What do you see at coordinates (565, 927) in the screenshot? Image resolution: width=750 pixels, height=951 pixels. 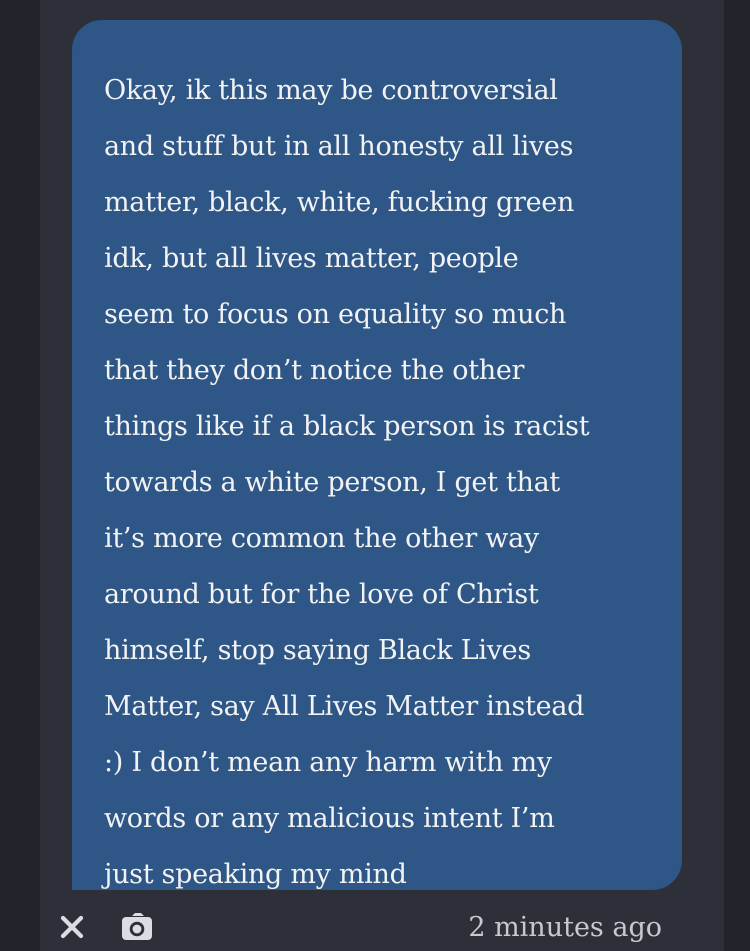 I see `timestamp: 2 minutes ago` at bounding box center [565, 927].